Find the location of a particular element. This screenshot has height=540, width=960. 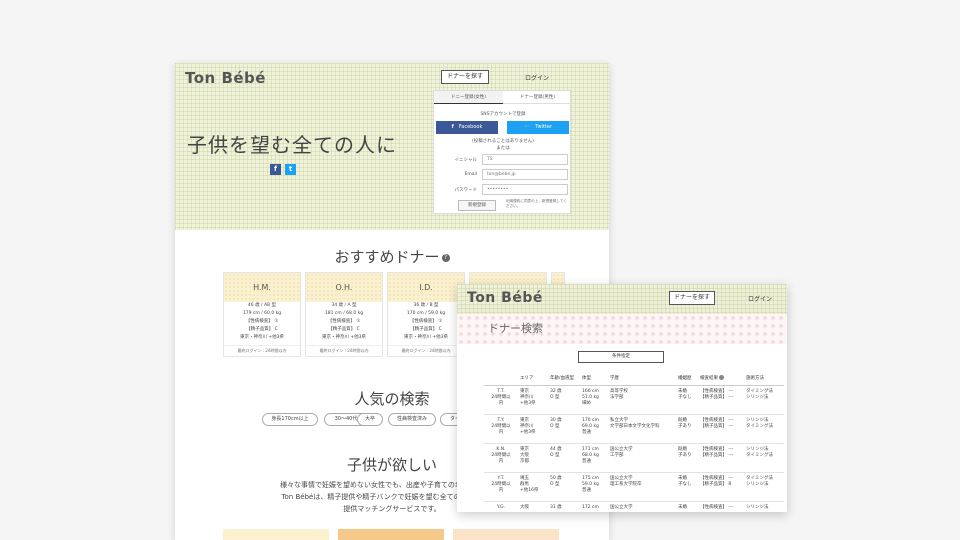

facebook-signup-button: f Facebook is located at coordinates (467, 127).